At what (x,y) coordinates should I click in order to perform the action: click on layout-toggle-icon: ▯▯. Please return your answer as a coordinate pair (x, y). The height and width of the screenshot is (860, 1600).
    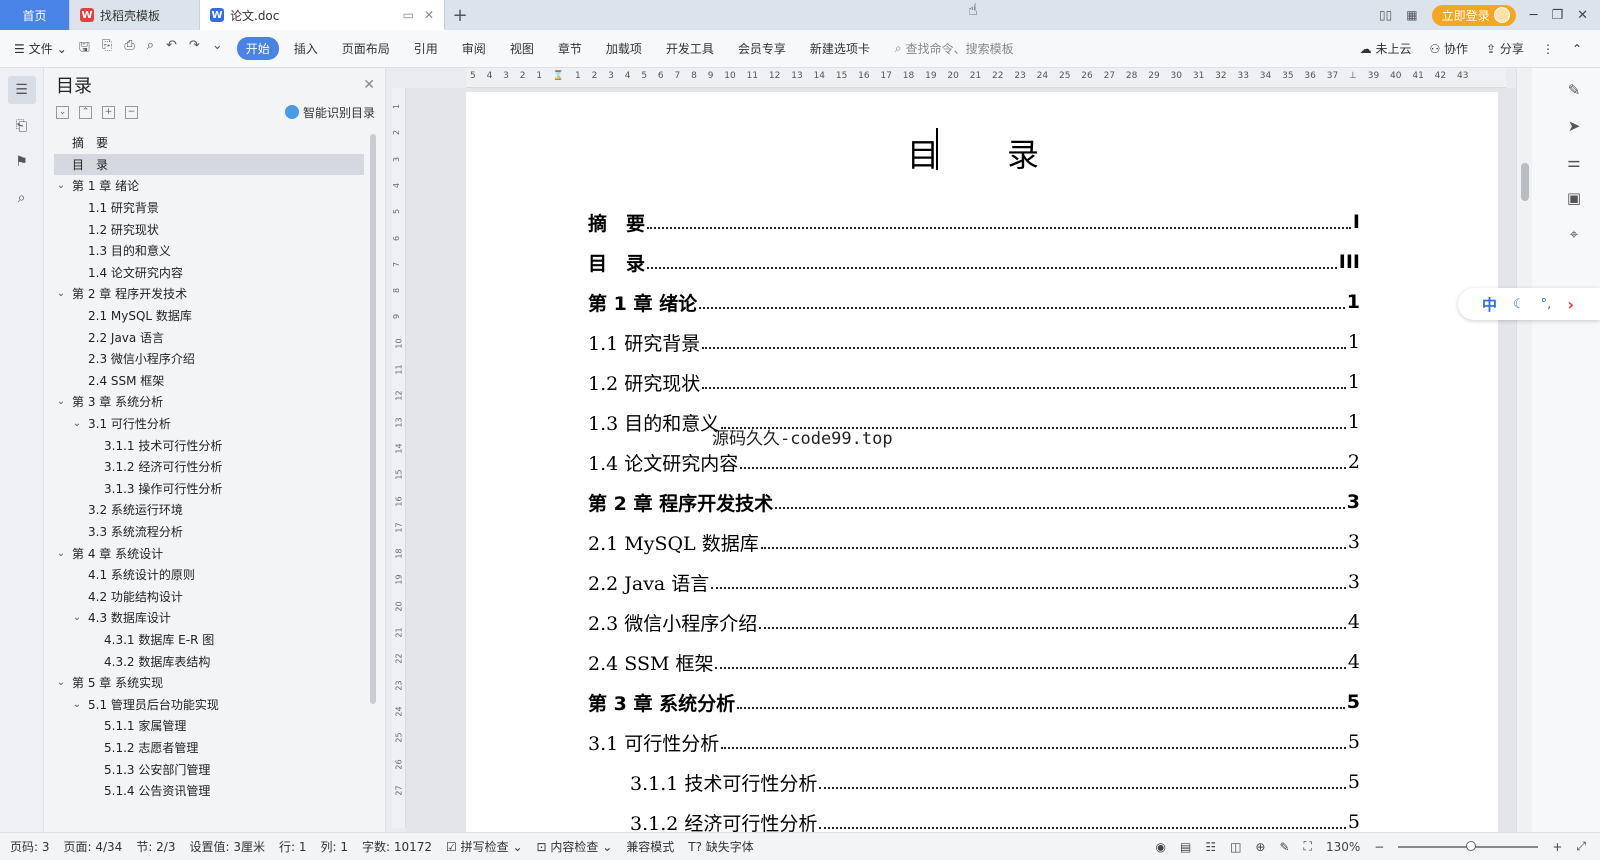
    Looking at the image, I should click on (1385, 15).